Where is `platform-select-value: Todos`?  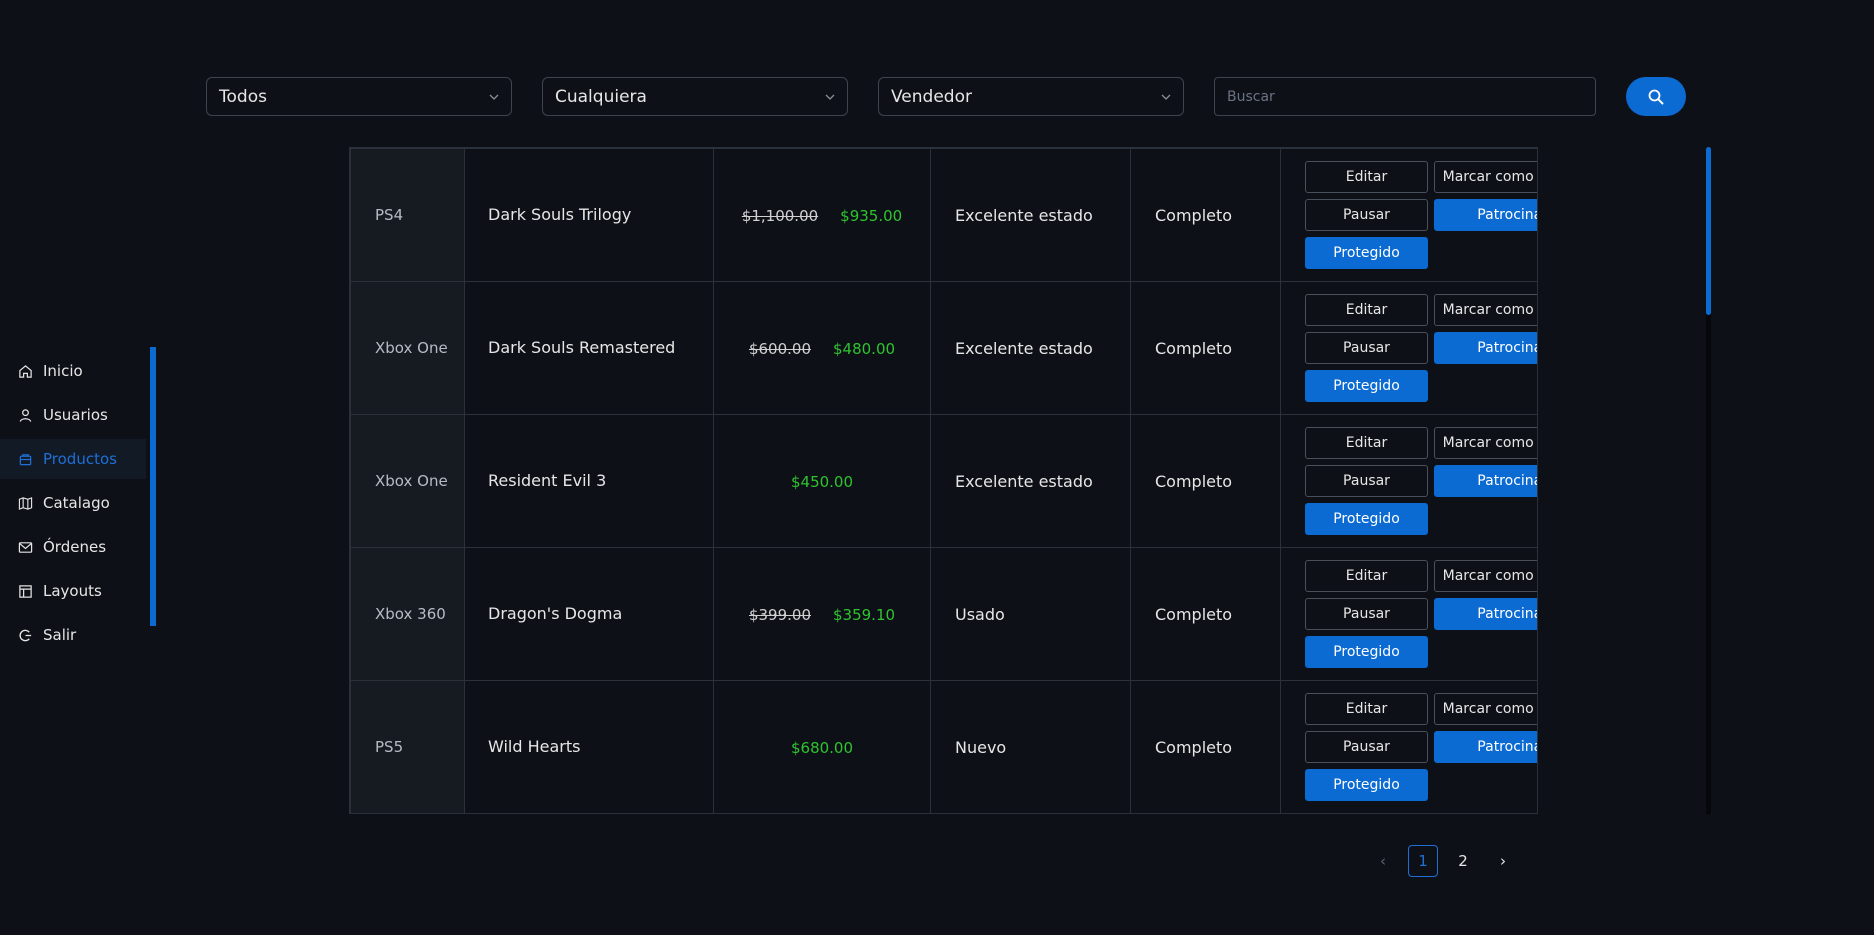
platform-select-value: Todos is located at coordinates (243, 96).